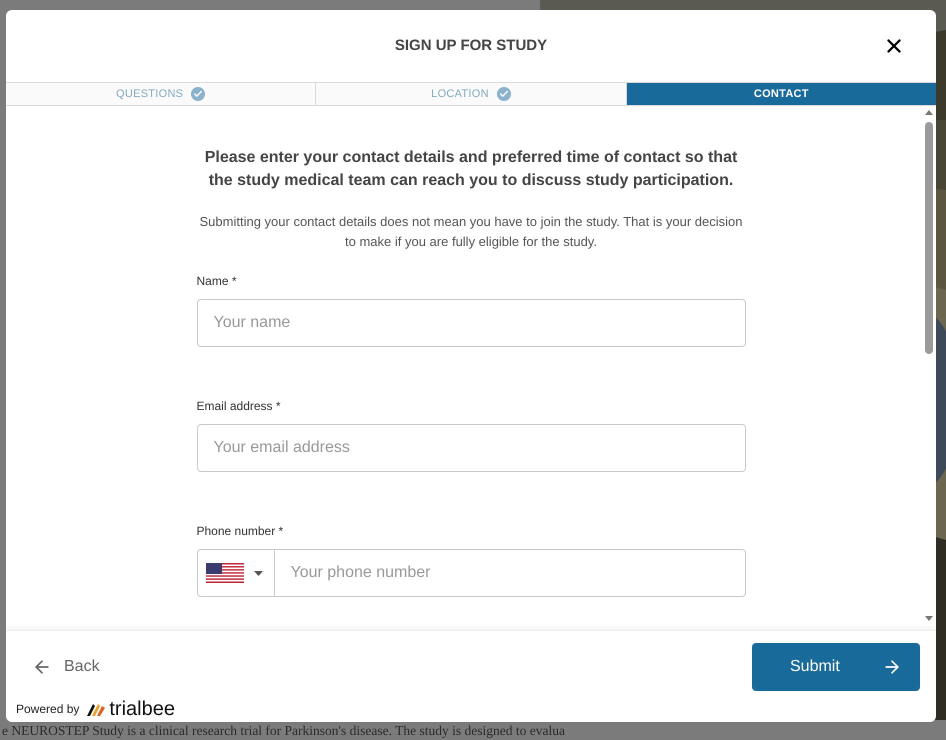 This screenshot has width=946, height=740. I want to click on page-text: e NEUROSTEP Study is a clinical research trial for Parkinson's disease. The study is designed to evalua, so click(283, 731).